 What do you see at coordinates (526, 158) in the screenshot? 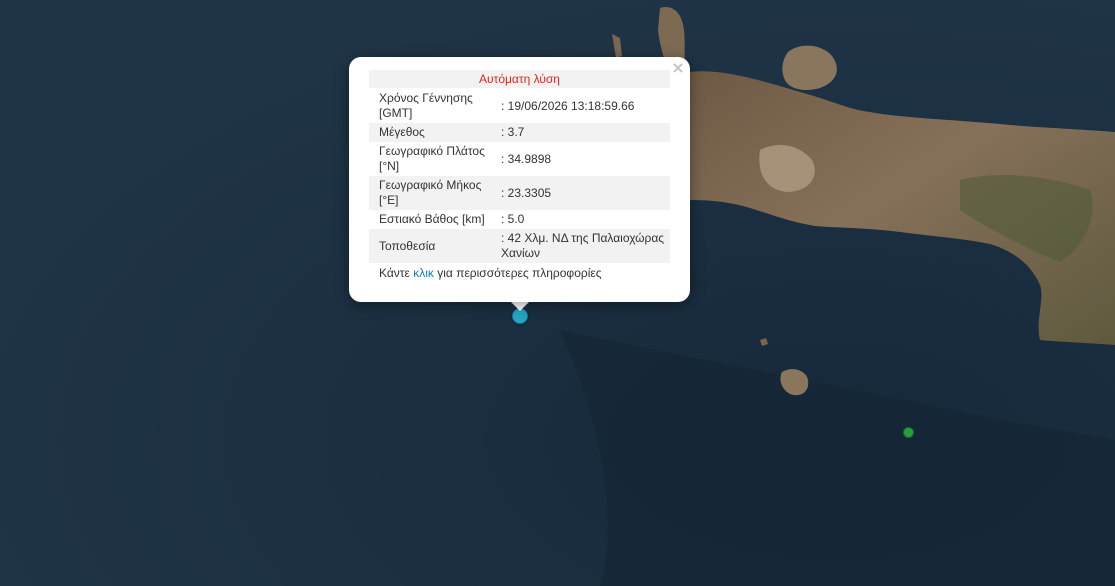
I see `row-value-latitude: : 34.9898` at bounding box center [526, 158].